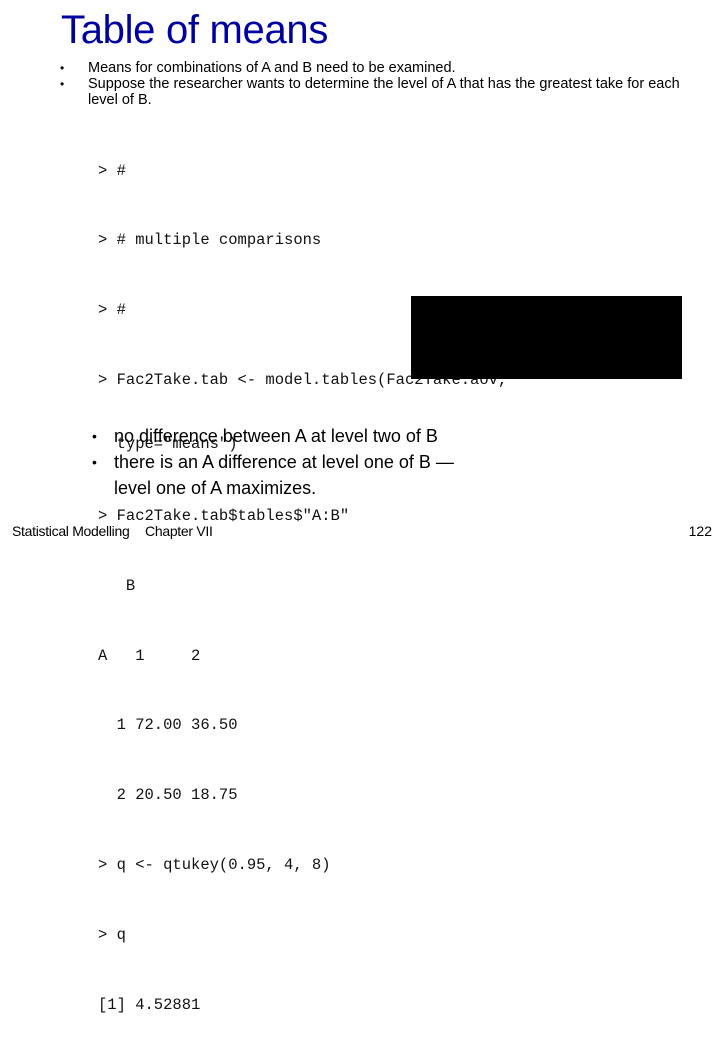  I want to click on code-line: > q, so click(112, 935).